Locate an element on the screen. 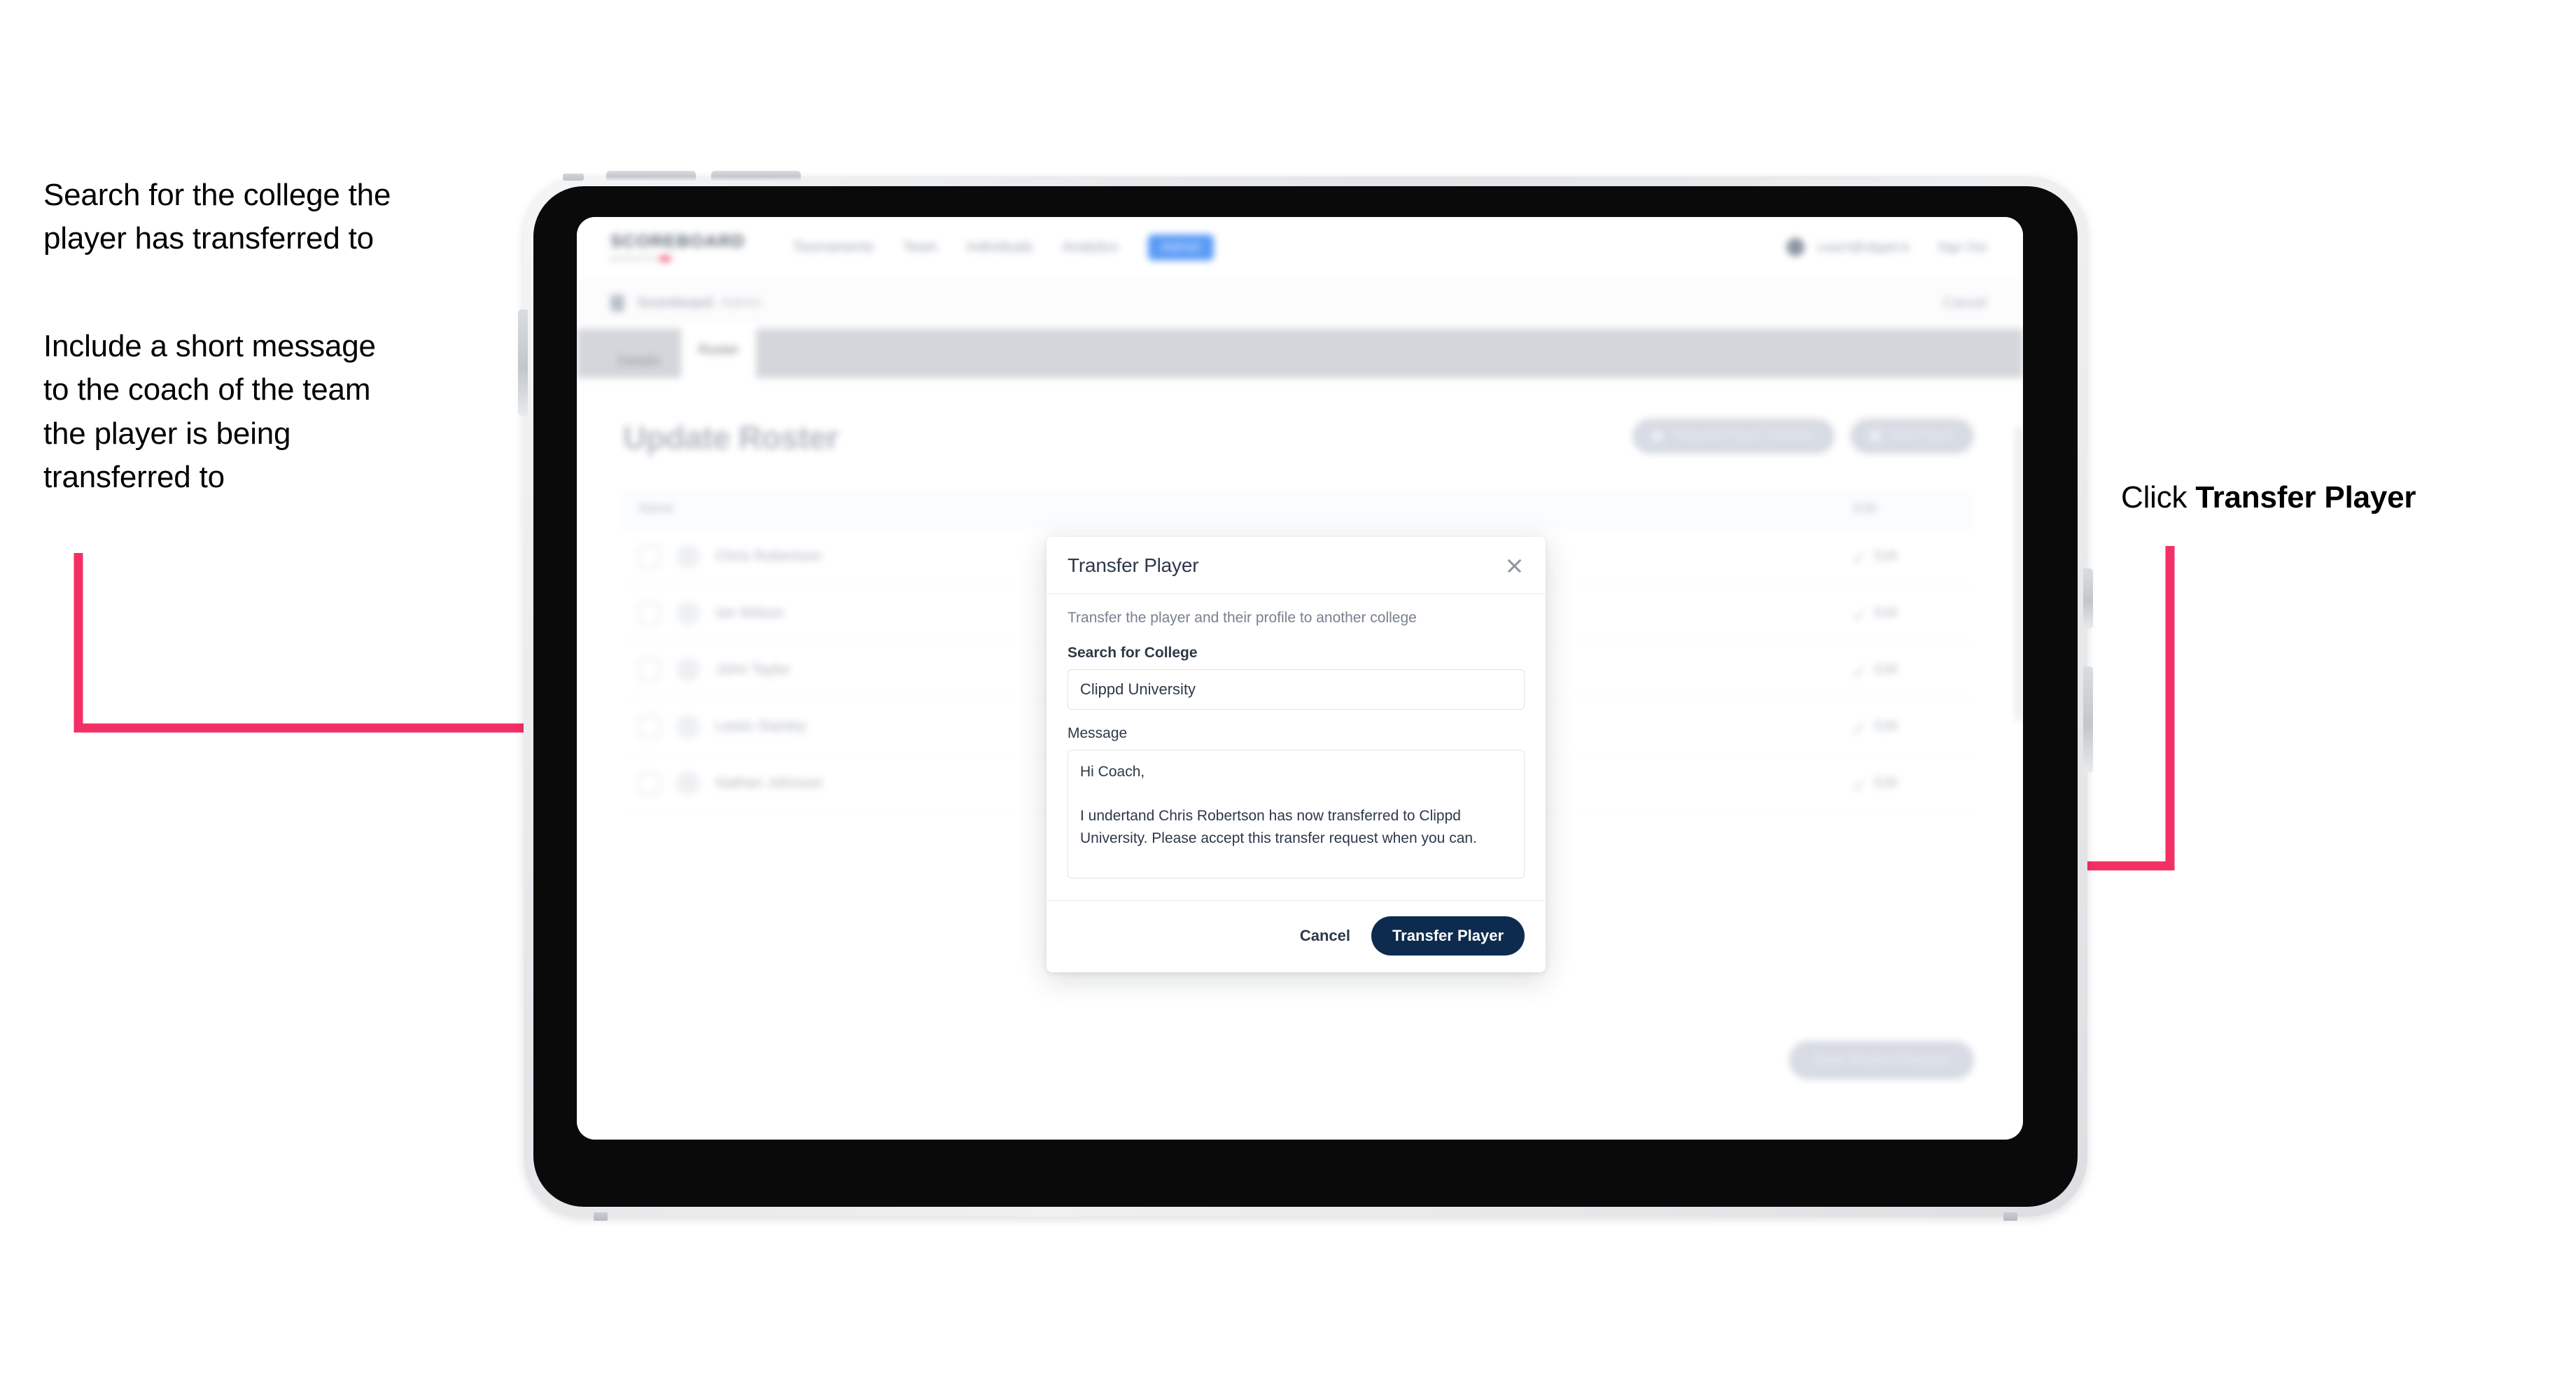  brand-name: SCOREBOARD is located at coordinates (678, 241).